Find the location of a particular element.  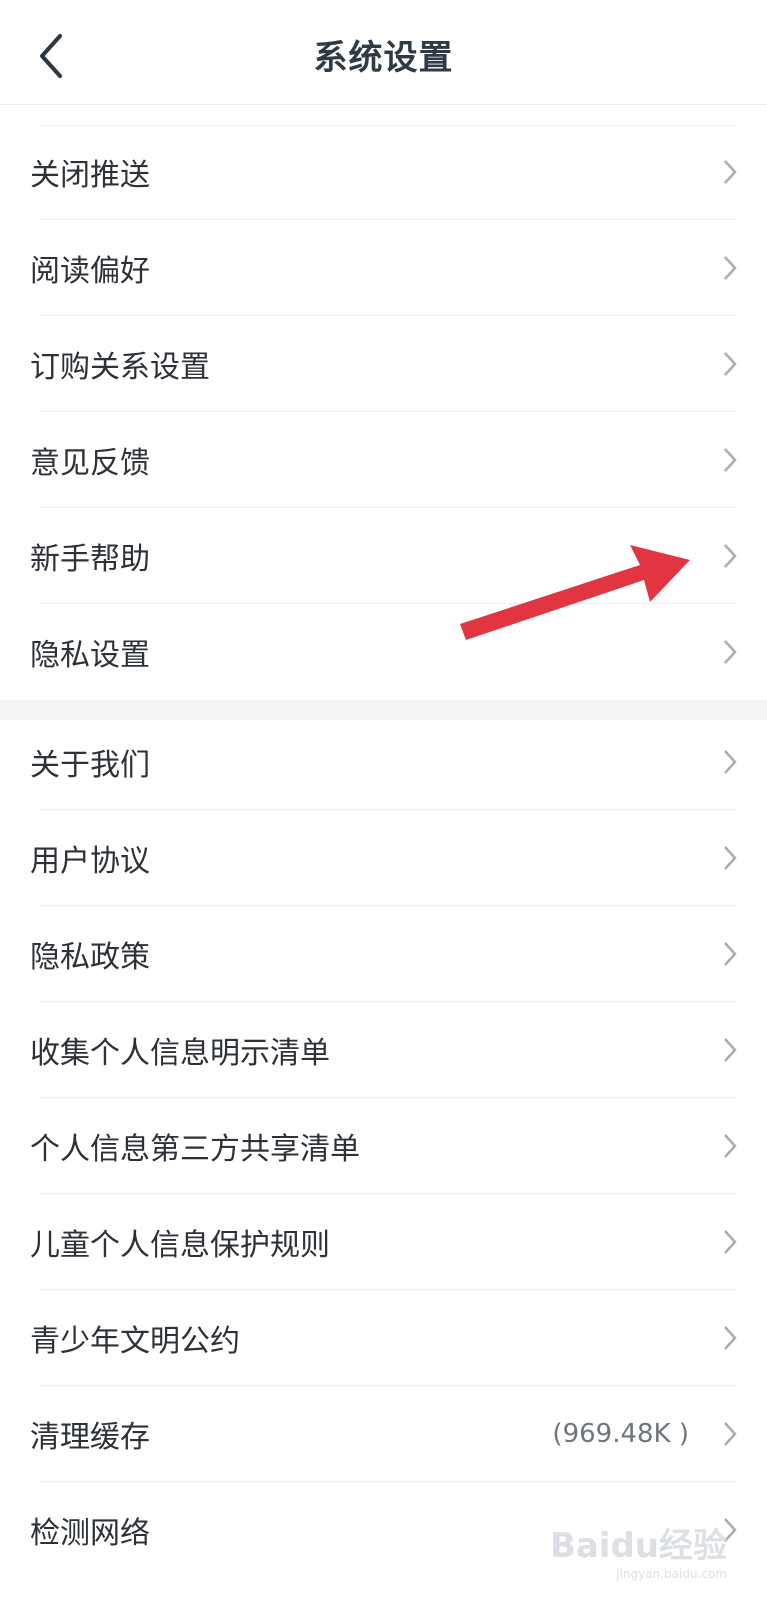

settings-item-label: 收集个人信息明示清单 is located at coordinates (180, 1053).